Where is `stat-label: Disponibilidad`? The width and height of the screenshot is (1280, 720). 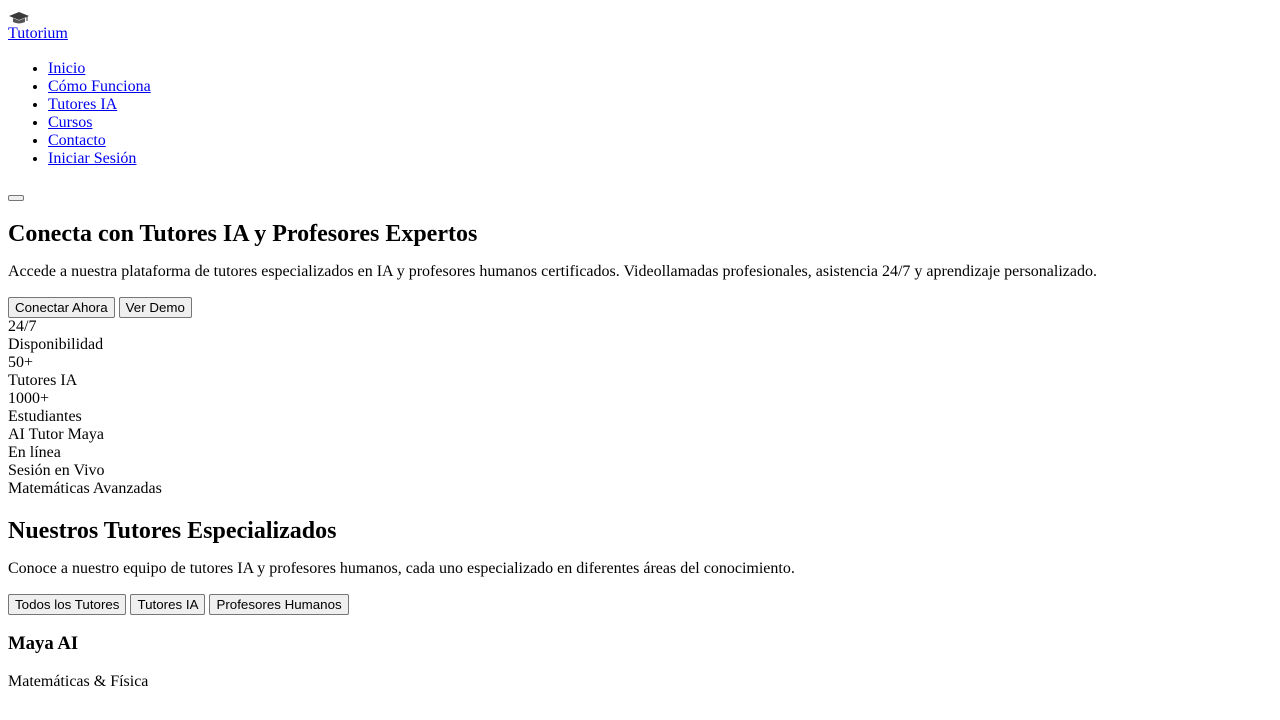
stat-label: Disponibilidad is located at coordinates (56, 344).